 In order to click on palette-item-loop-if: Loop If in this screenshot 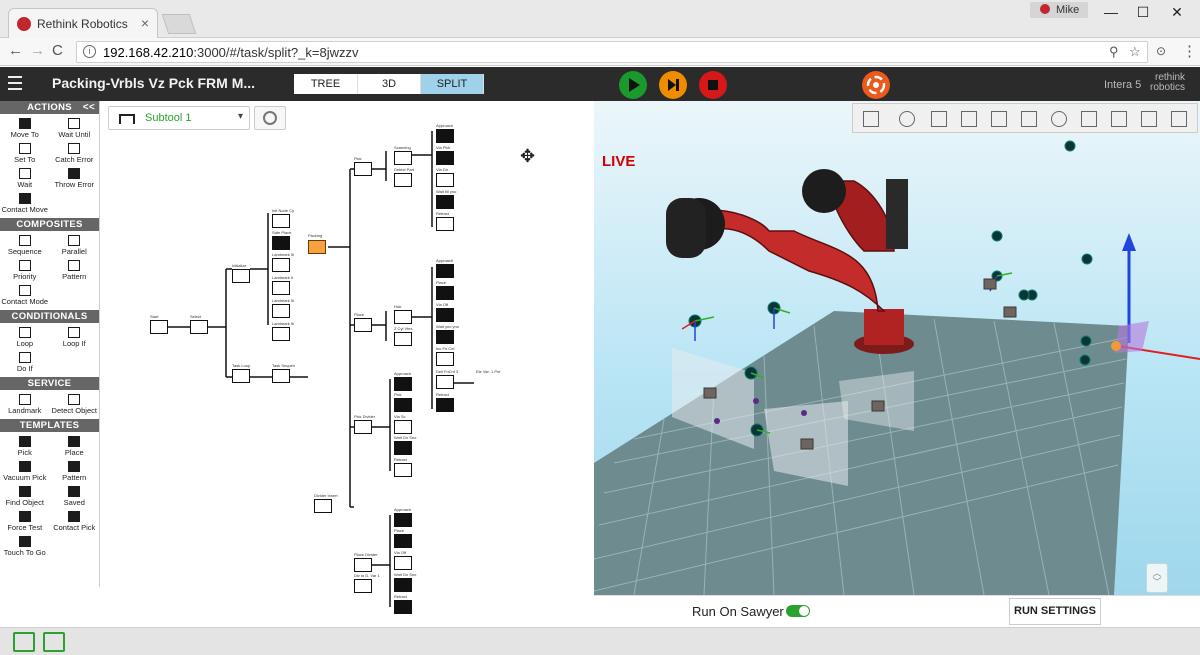, I will do `click(75, 337)`.